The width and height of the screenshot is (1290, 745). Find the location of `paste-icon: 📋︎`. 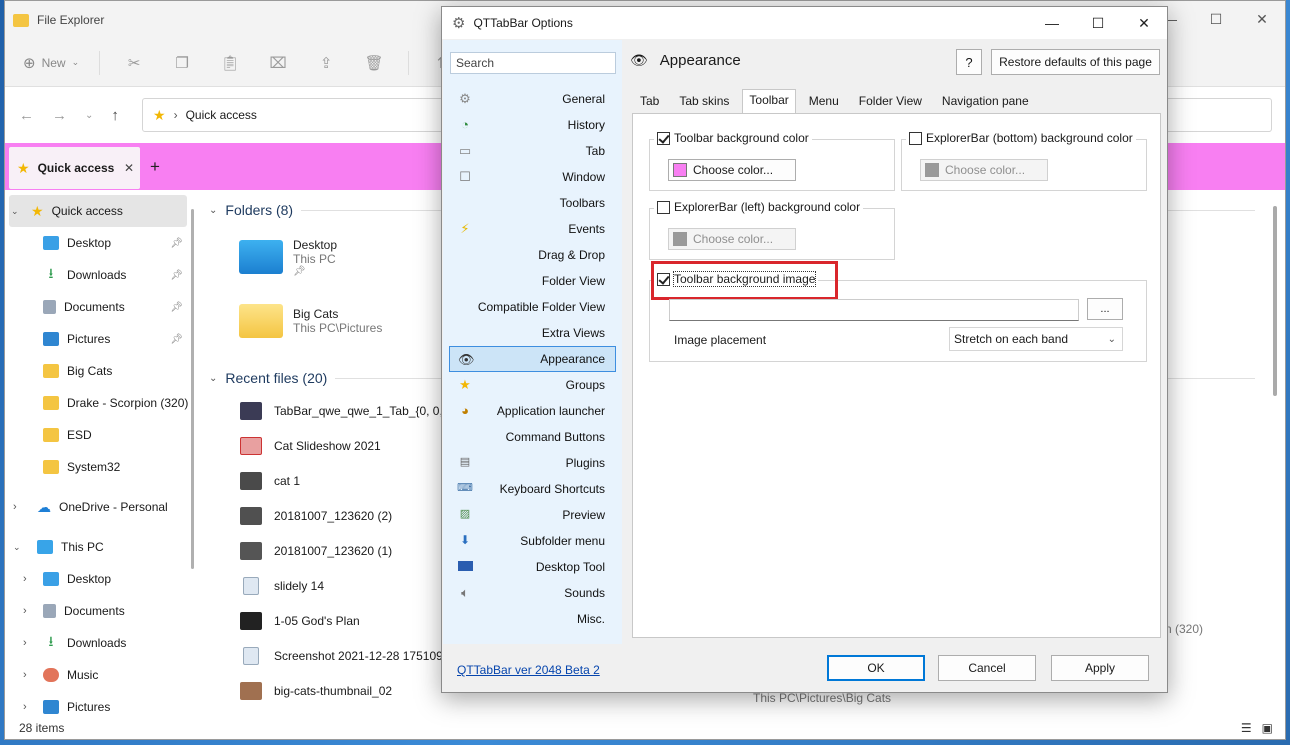

paste-icon: 📋︎ is located at coordinates (230, 63).